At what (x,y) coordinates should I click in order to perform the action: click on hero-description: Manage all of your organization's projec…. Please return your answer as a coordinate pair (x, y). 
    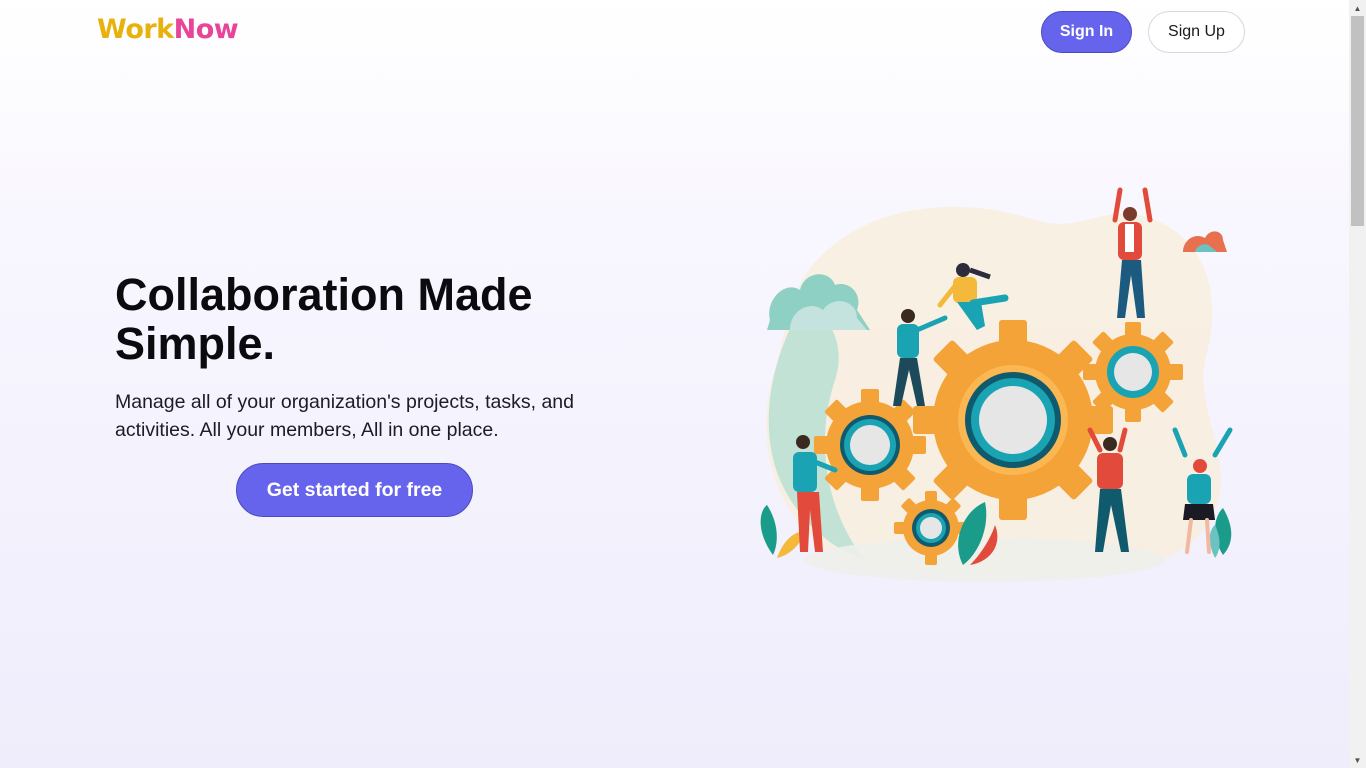
    Looking at the image, I should click on (344, 416).